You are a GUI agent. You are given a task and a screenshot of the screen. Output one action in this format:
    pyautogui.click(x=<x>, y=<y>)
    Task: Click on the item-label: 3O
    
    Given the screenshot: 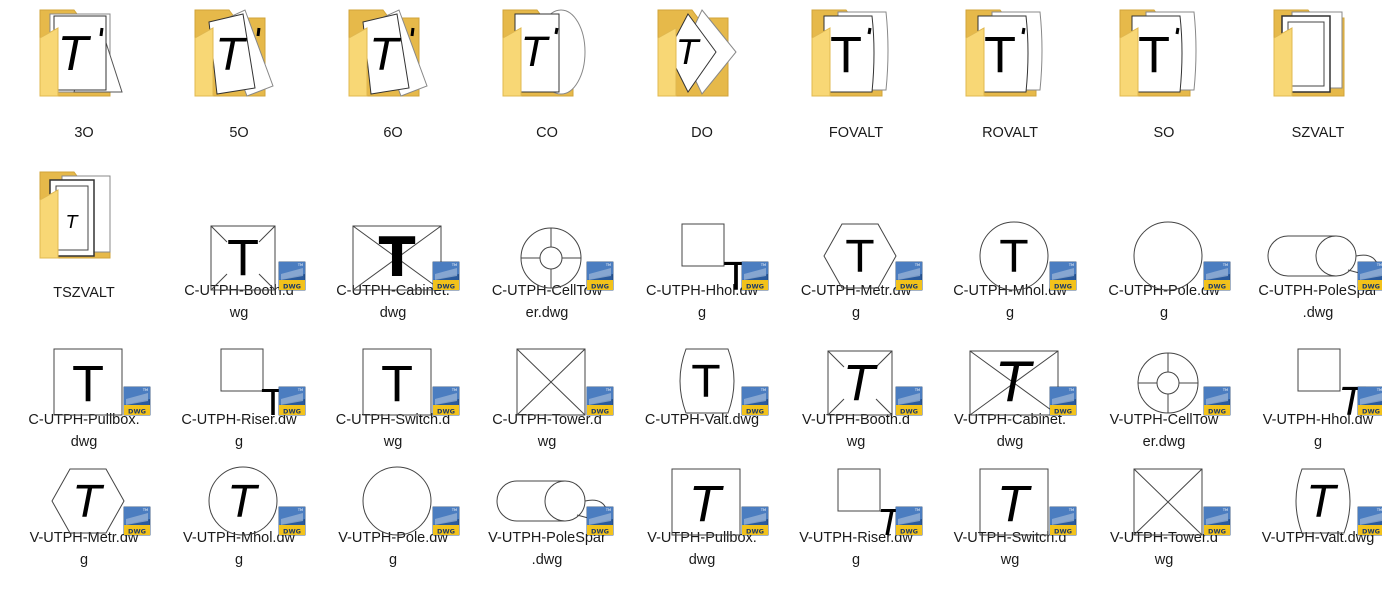 What is the action you would take?
    pyautogui.click(x=84, y=133)
    